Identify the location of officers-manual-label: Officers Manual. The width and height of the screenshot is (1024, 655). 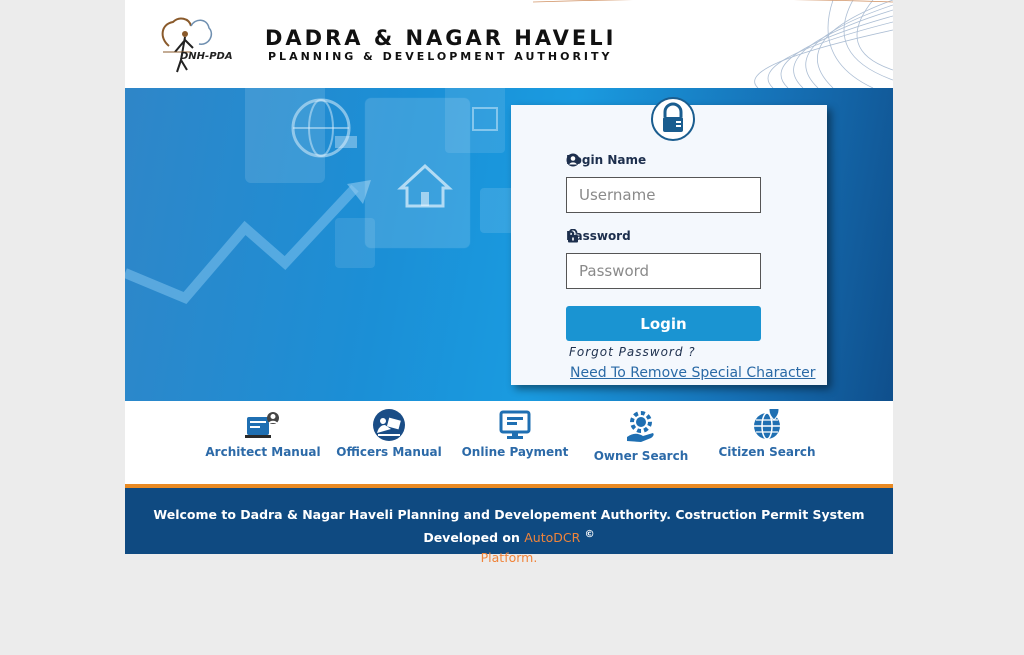
(389, 452).